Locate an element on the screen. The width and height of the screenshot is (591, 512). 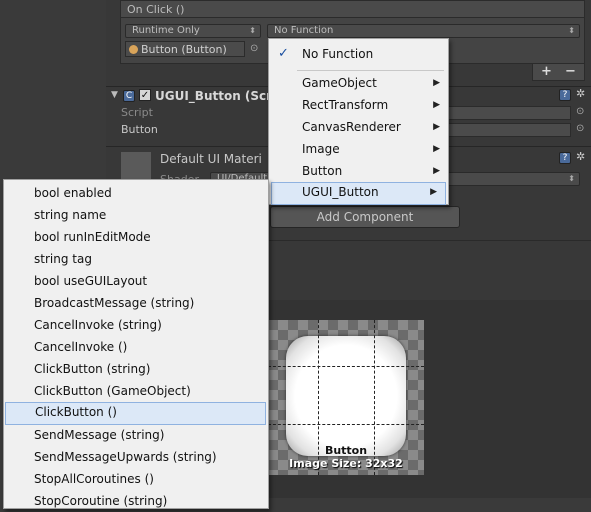
enabled-checkbox: ✓ is located at coordinates (145, 95).